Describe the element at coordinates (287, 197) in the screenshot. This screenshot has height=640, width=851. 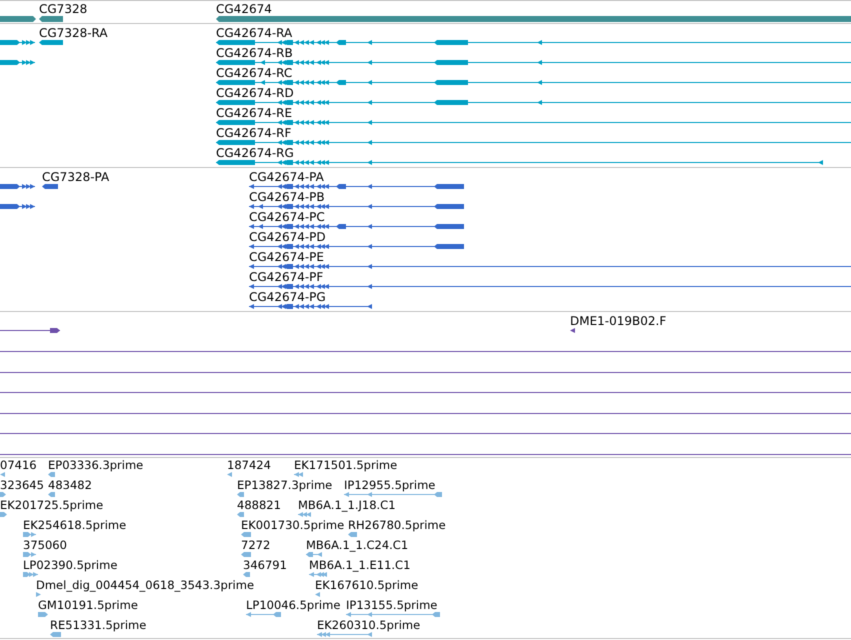
I see `feature-label: CG42674-PB` at that location.